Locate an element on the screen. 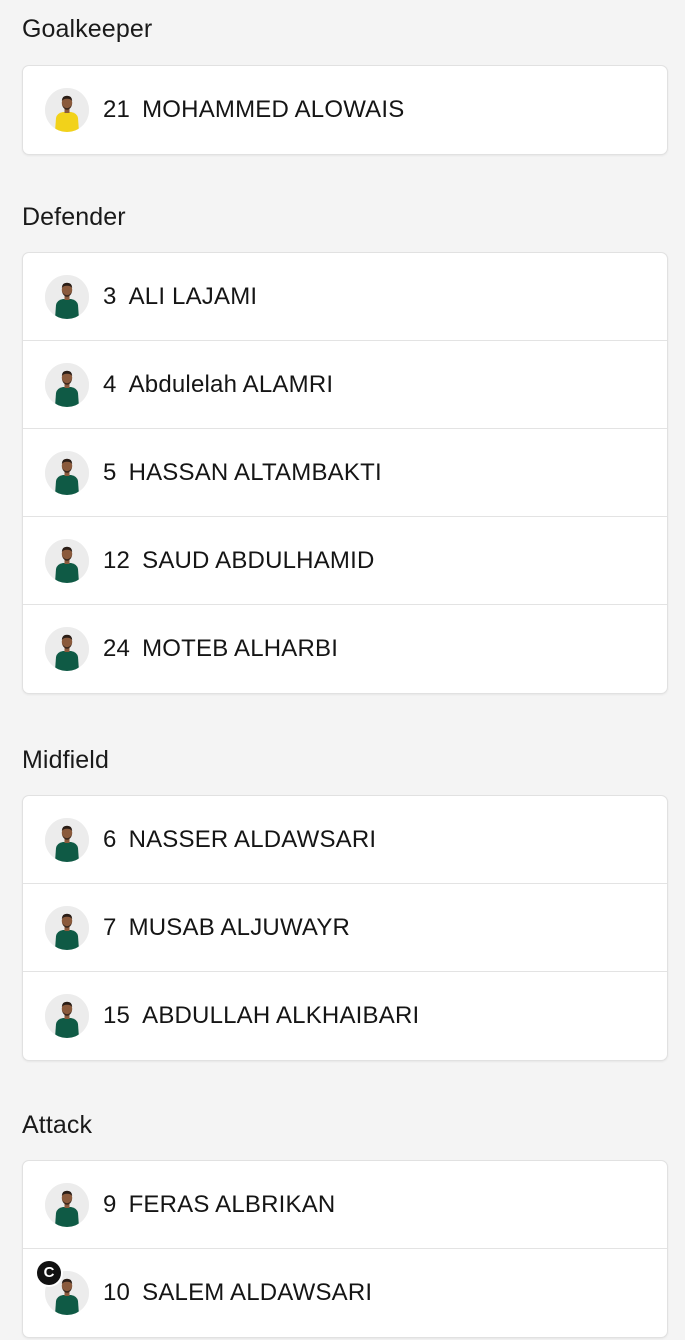 The width and height of the screenshot is (685, 1340). player-row: 15 ABDULLAH ALKHAIBARI is located at coordinates (345, 1016).